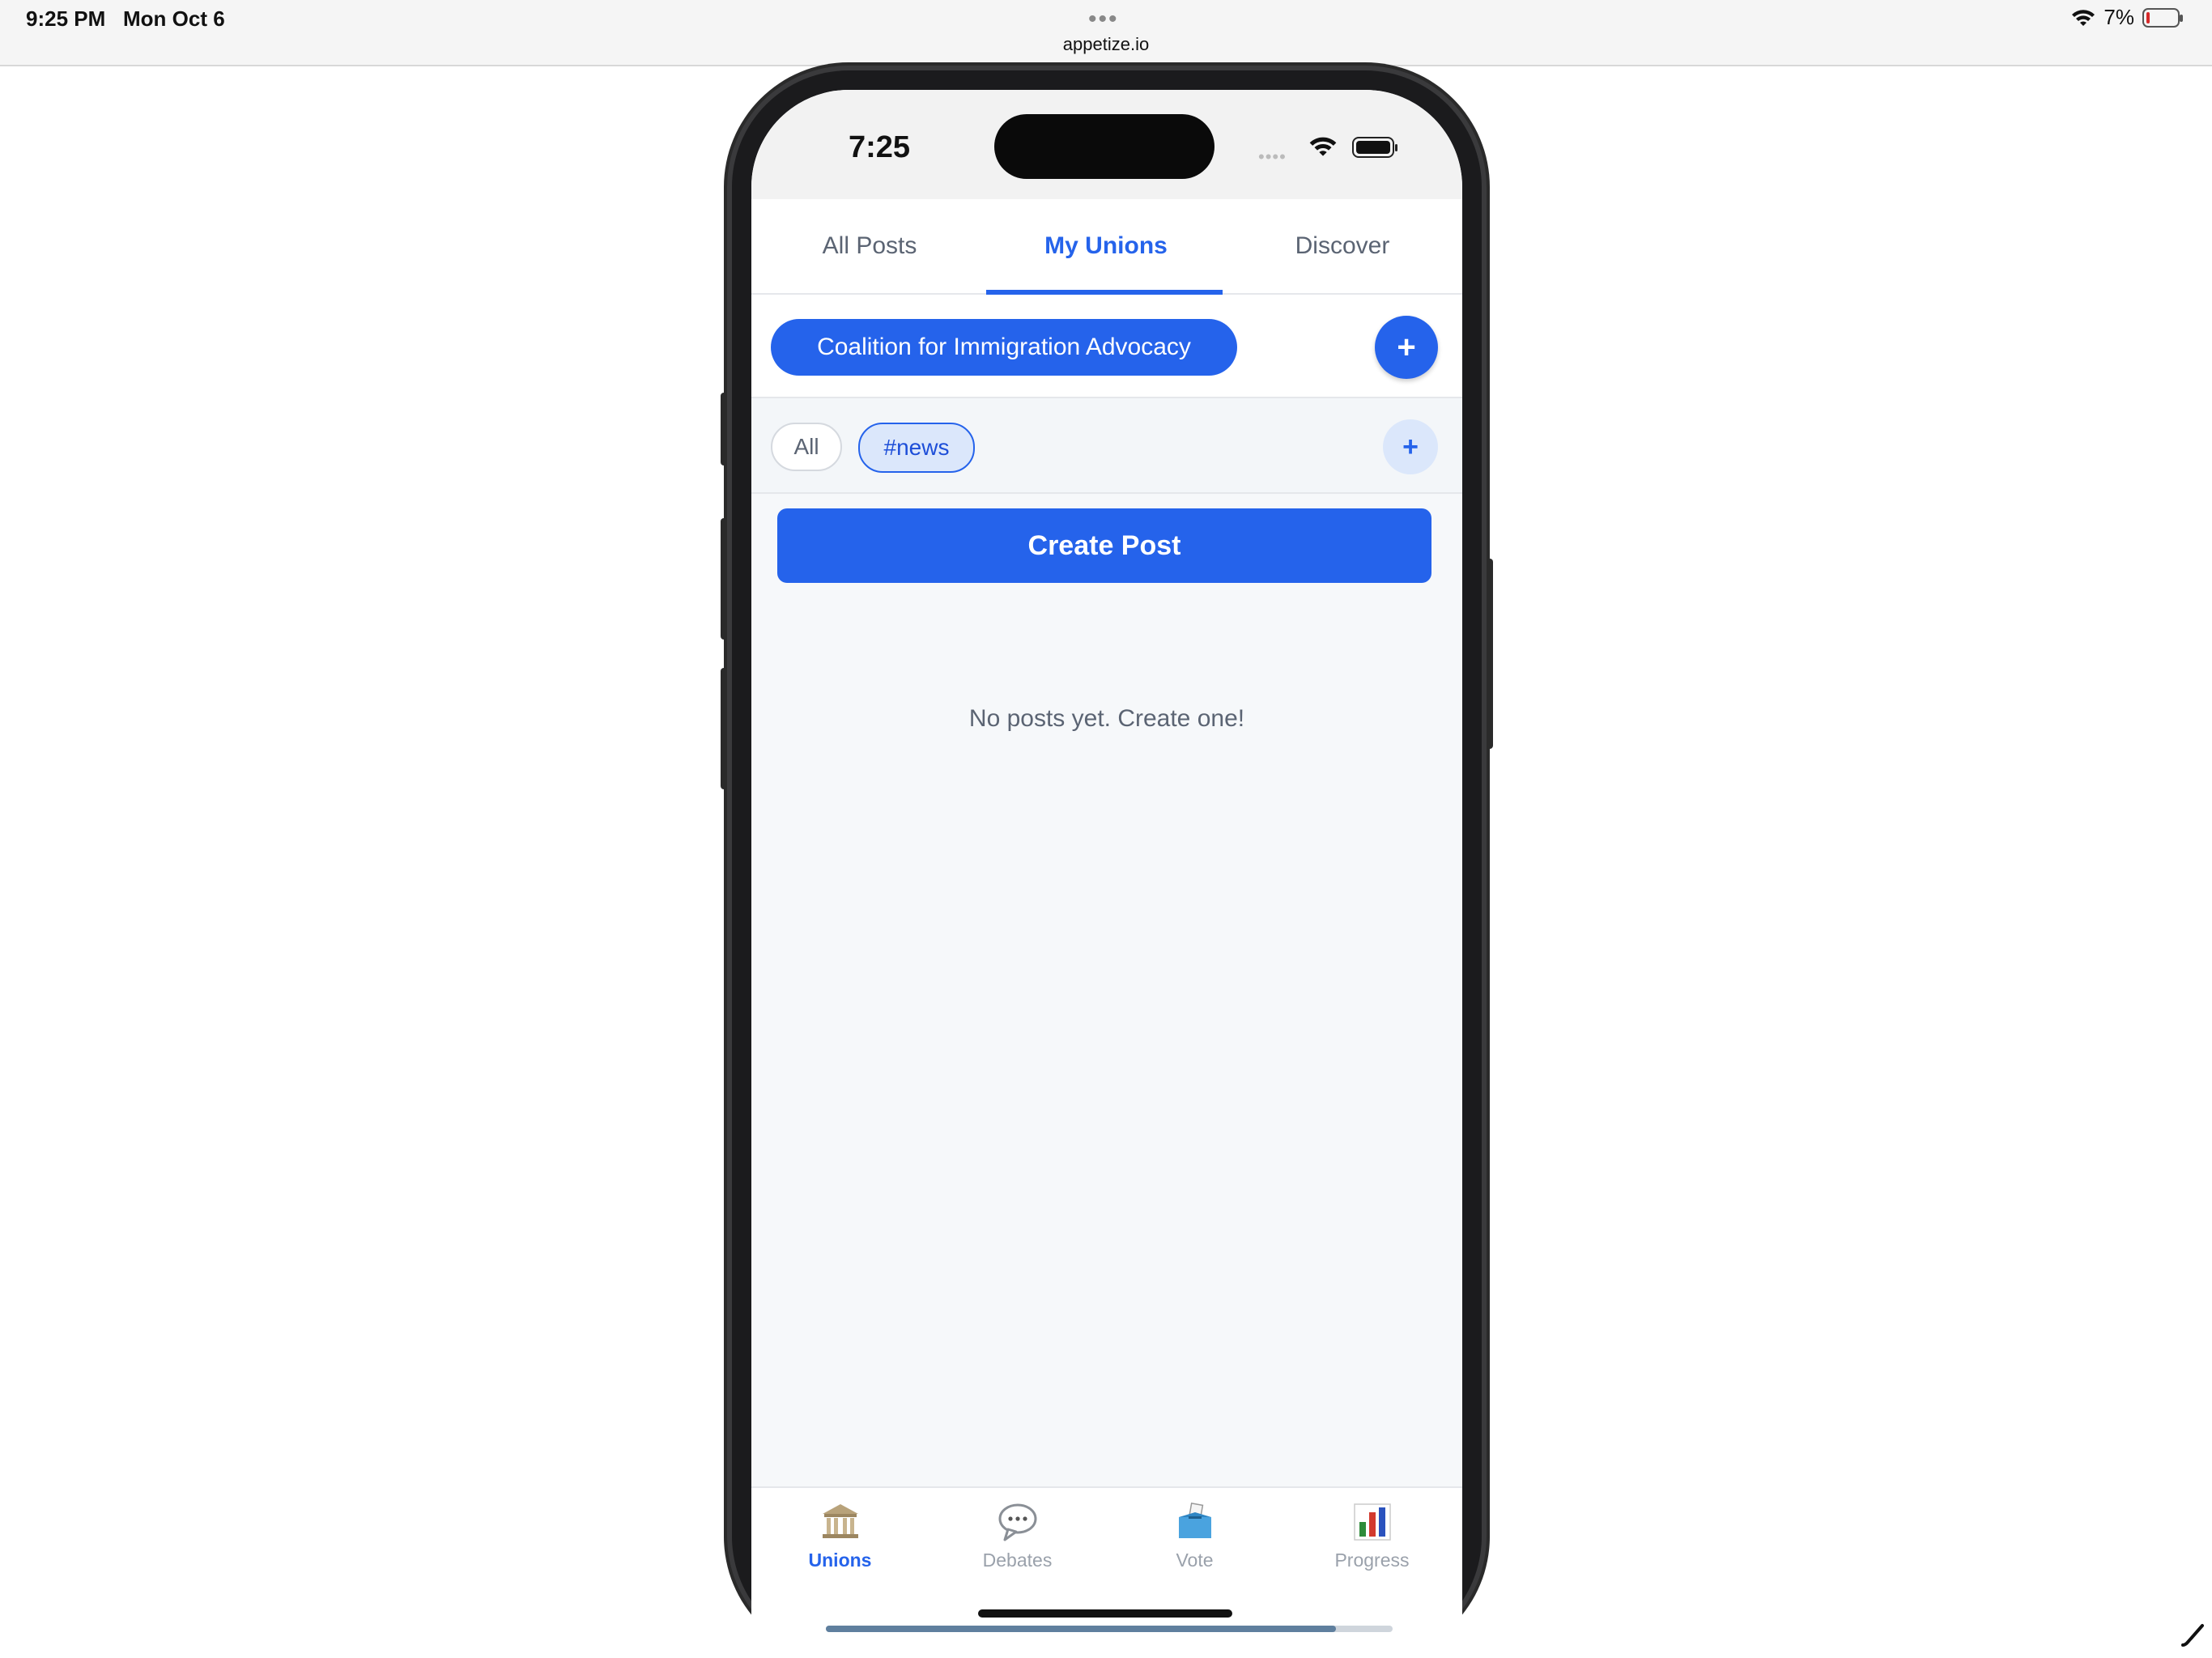 This screenshot has height=1658, width=2212. What do you see at coordinates (1195, 1560) in the screenshot?
I see `nav-vote-label: Vote` at bounding box center [1195, 1560].